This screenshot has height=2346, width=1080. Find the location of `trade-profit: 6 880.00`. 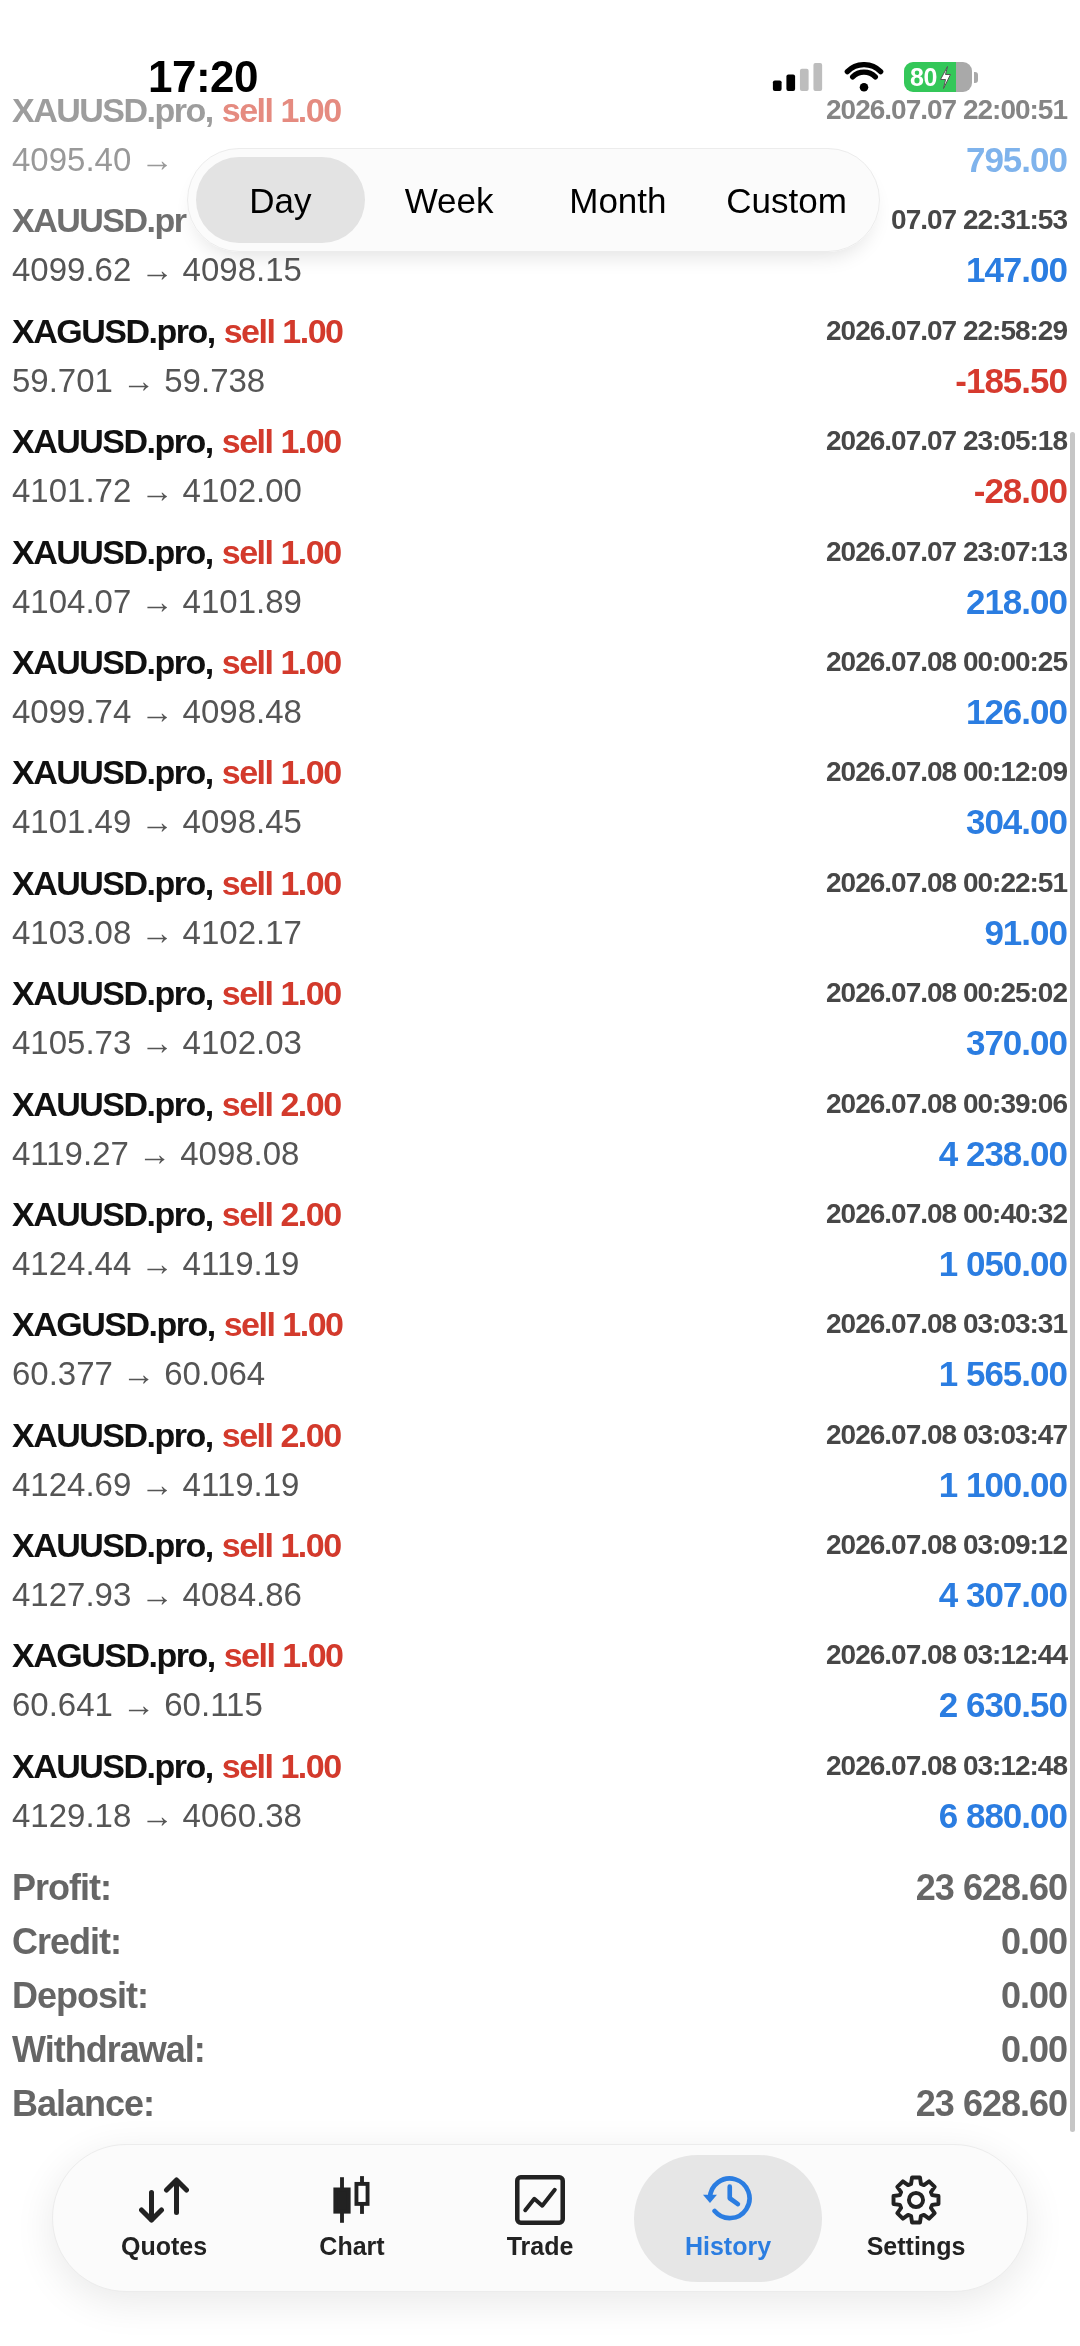

trade-profit: 6 880.00 is located at coordinates (1002, 1815).